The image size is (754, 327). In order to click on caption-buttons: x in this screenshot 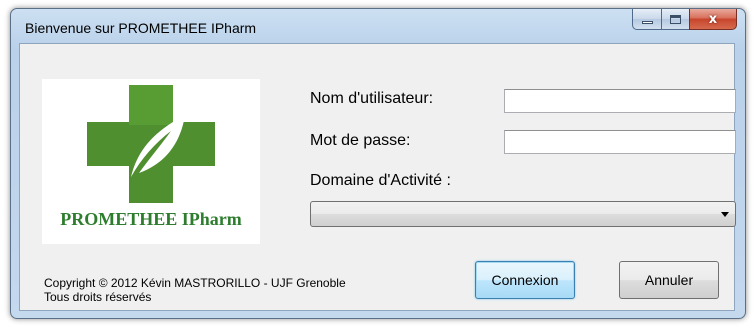, I will do `click(684, 20)`.